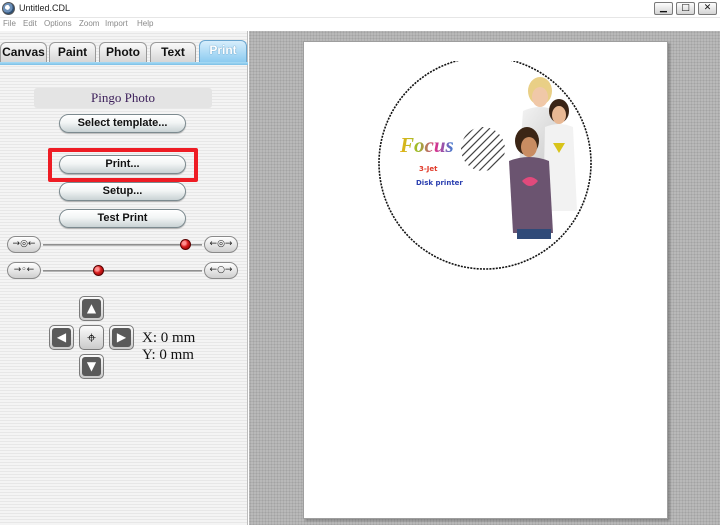  What do you see at coordinates (24, 244) in the screenshot?
I see `zoom-in-icon: →◎←` at bounding box center [24, 244].